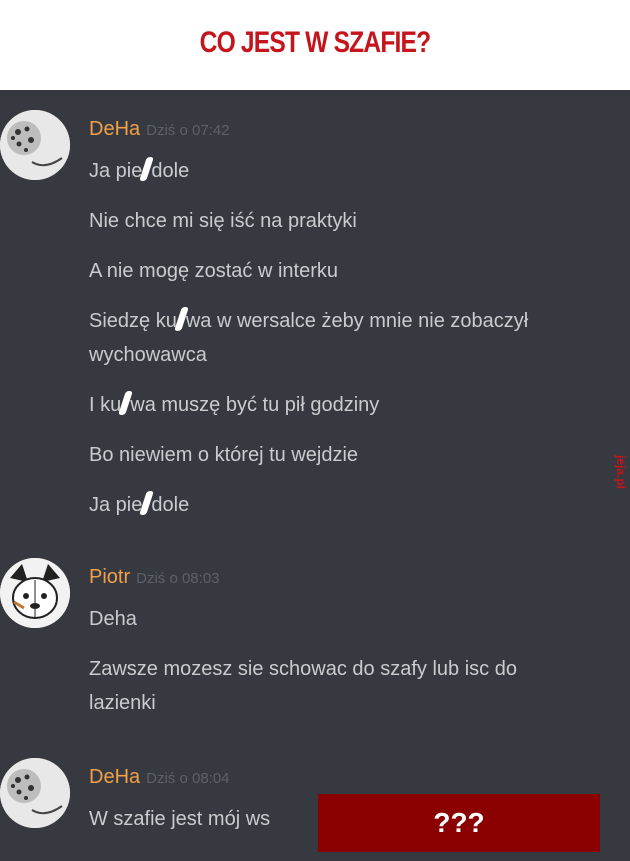 Image resolution: width=630 pixels, height=861 pixels. I want to click on author-name: Piotr, so click(109, 577).